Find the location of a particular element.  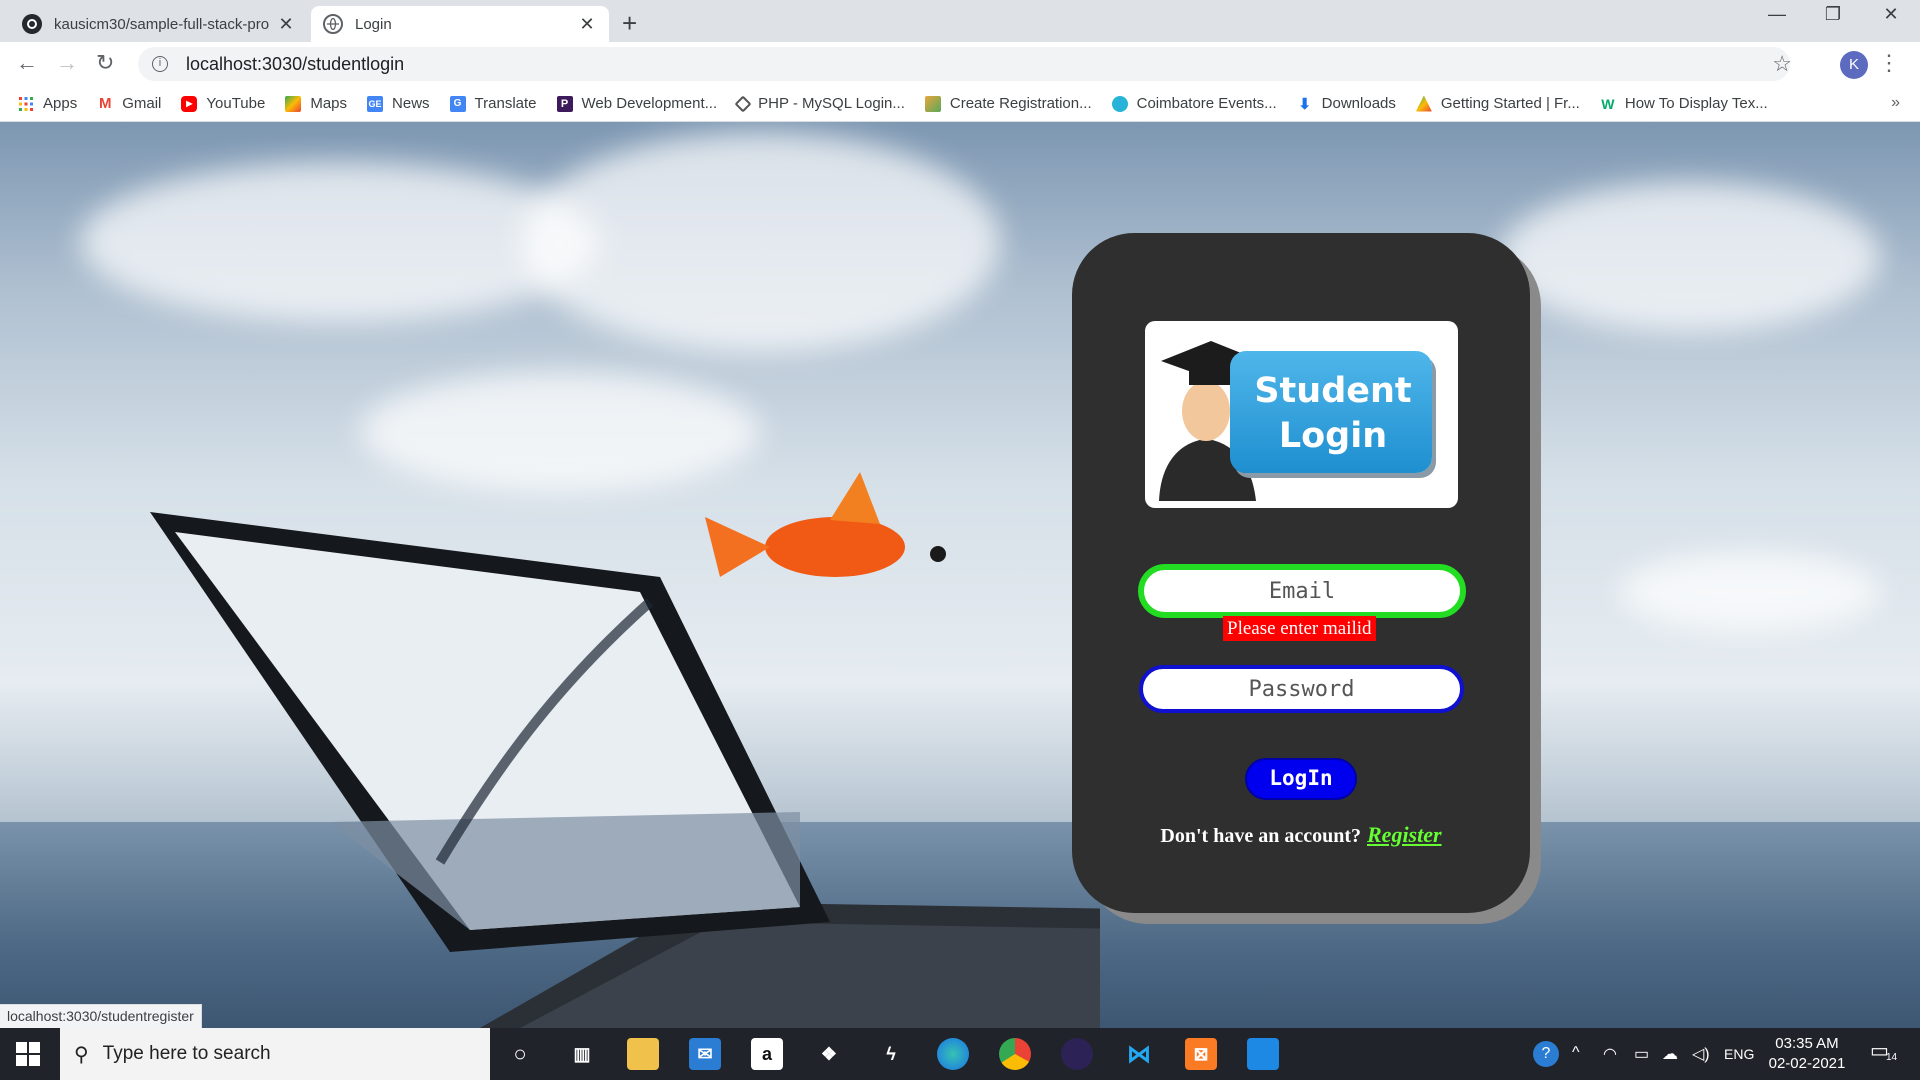

github-icon is located at coordinates (32, 24).